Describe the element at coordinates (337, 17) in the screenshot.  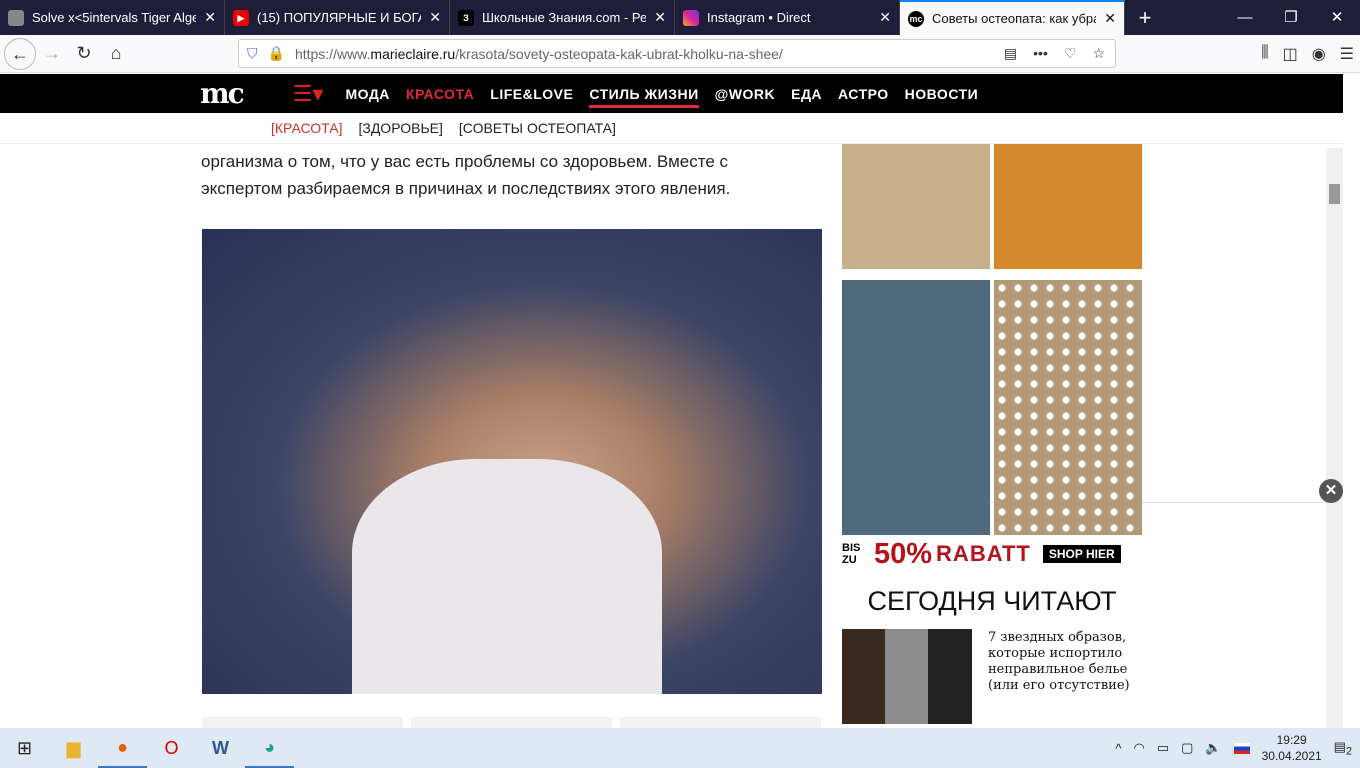
I see `tab-youtube: ▶(15) ПОПУЛЯРНЫЕ И БОГАТЫЕ✕` at that location.